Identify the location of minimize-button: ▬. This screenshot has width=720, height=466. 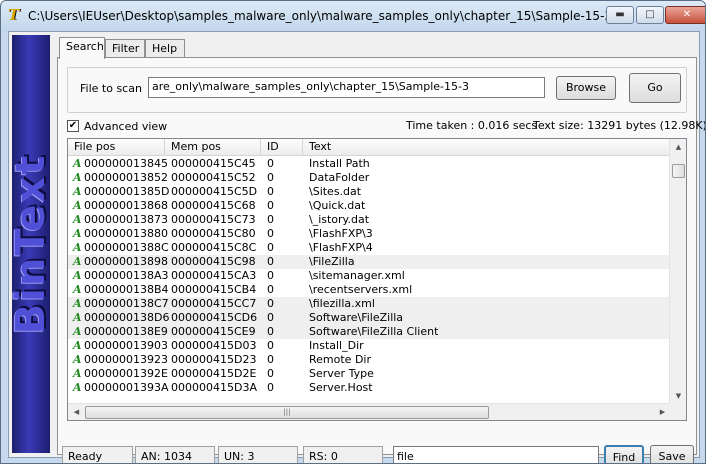
(620, 15).